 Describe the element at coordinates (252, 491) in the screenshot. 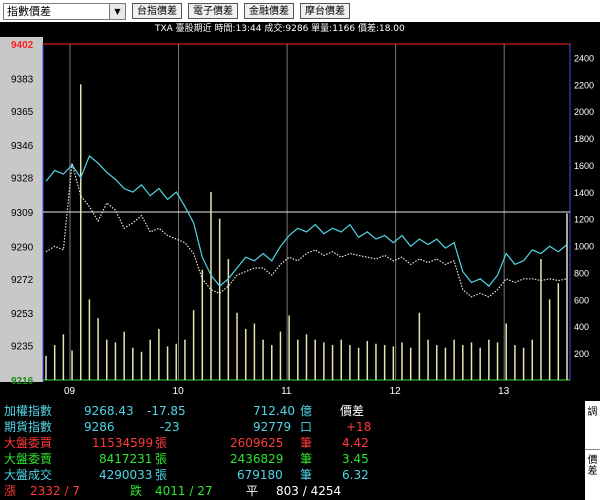

I see `flat-label: 平` at that location.